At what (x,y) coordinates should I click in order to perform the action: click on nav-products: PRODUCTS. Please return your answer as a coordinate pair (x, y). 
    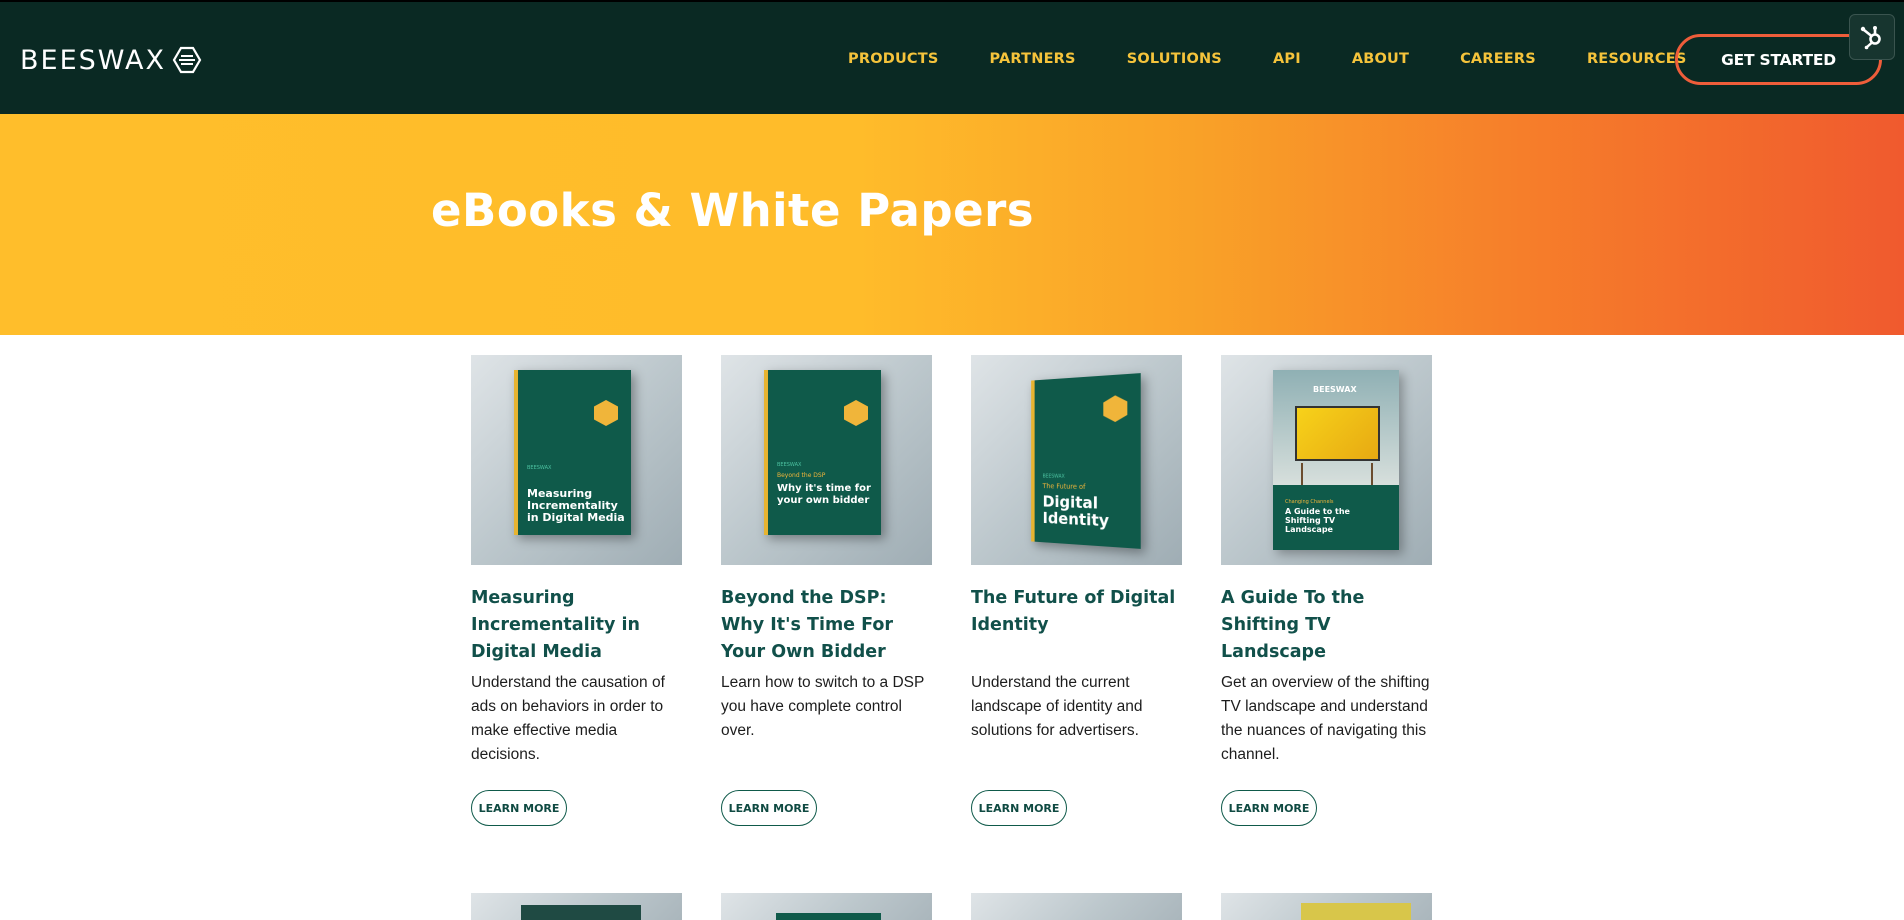
    Looking at the image, I should click on (893, 59).